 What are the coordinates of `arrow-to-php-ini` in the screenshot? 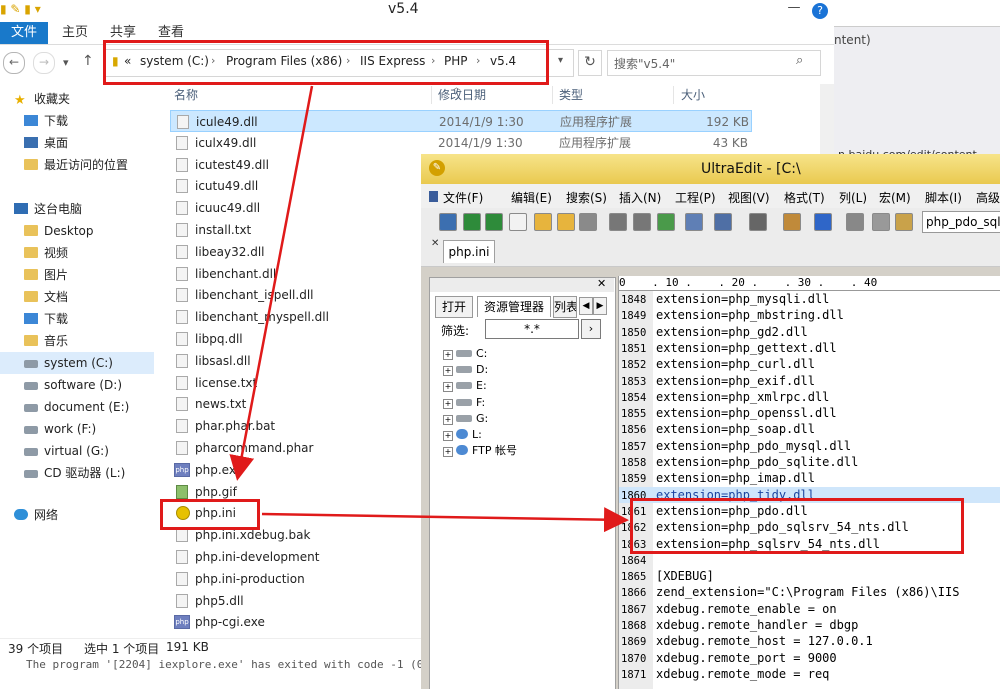 It's located at (271, 283).